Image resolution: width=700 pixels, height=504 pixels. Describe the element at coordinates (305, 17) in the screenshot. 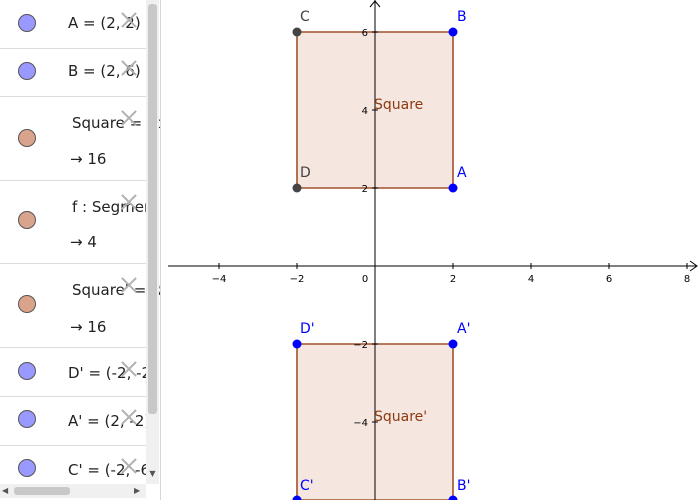

I see `point-C-label: C` at that location.